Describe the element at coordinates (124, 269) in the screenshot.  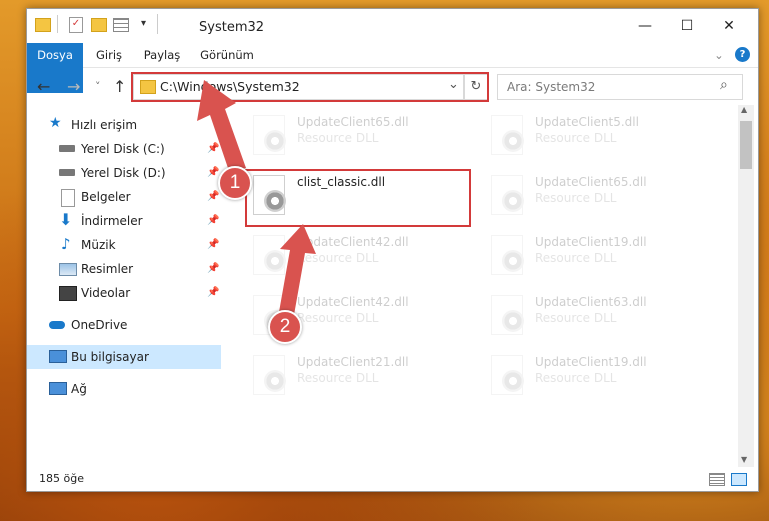
I see `sidebar-item-pictures: Resimler 📌` at that location.